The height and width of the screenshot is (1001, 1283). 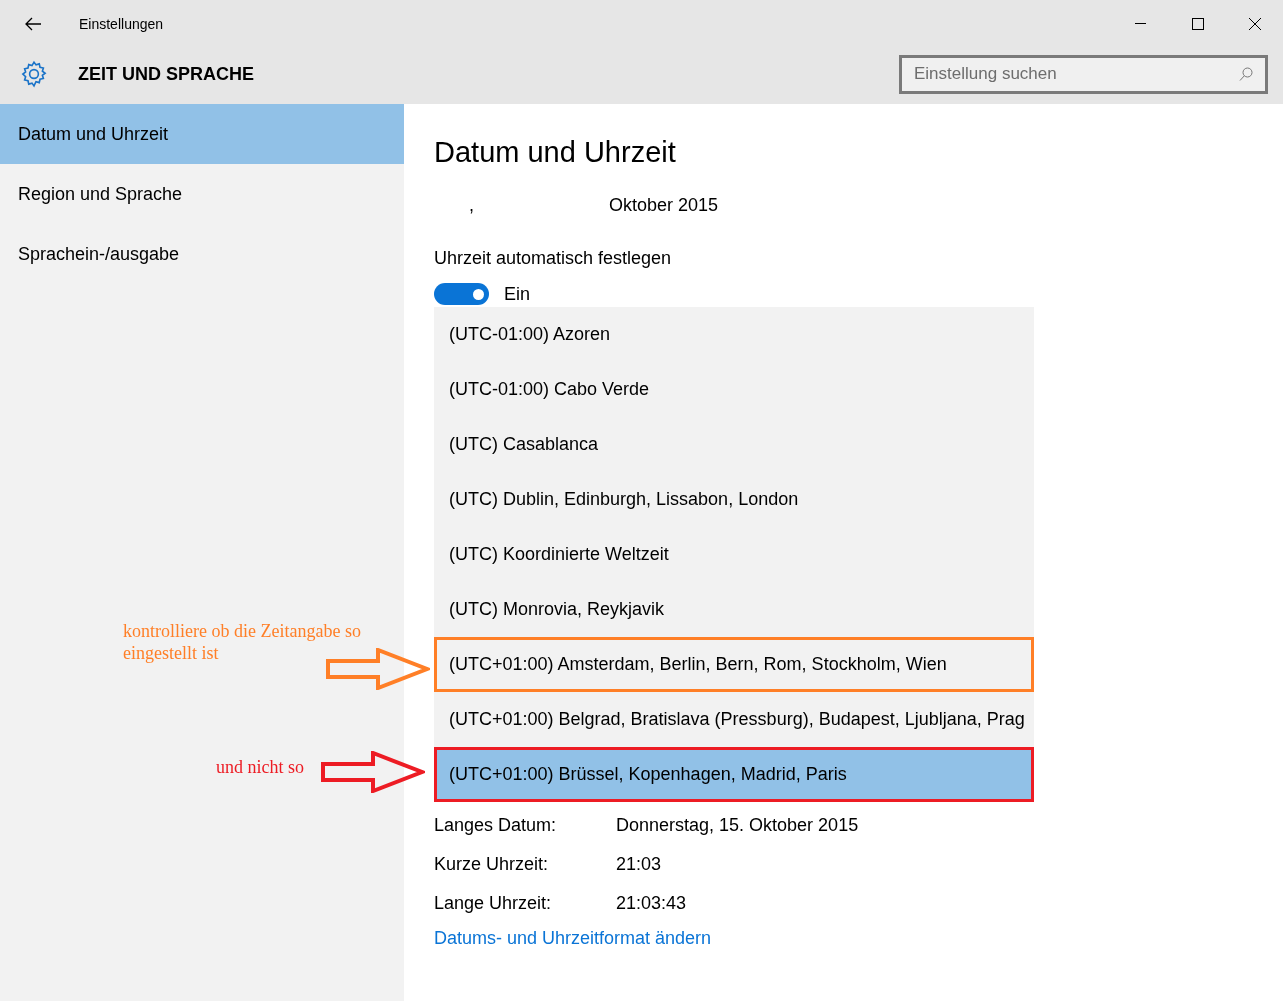 What do you see at coordinates (33, 24) in the screenshot?
I see `back-arrow-icon` at bounding box center [33, 24].